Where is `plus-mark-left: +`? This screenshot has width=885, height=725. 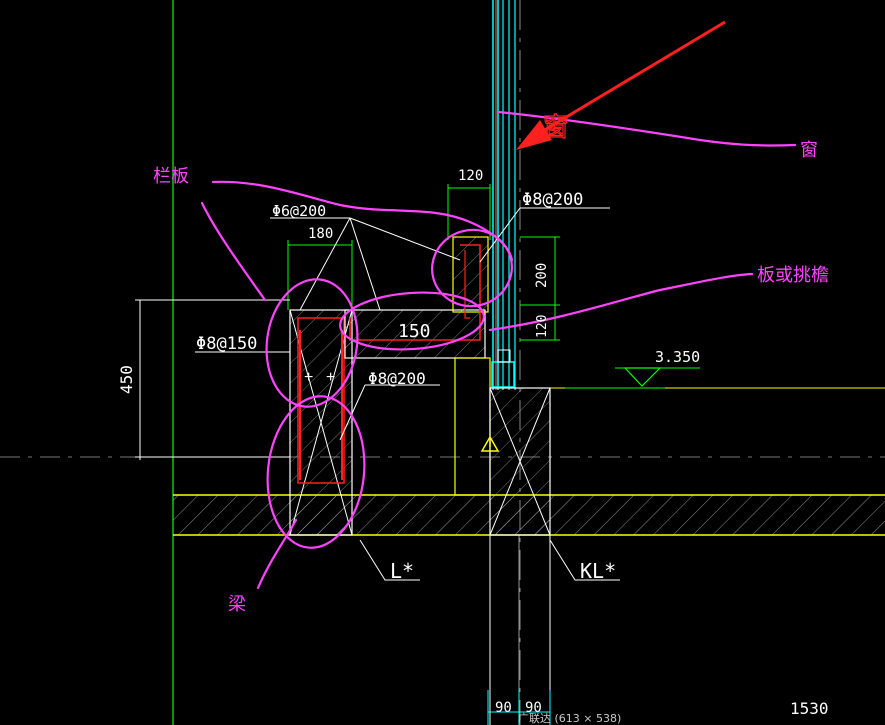 plus-mark-left: + is located at coordinates (308, 377).